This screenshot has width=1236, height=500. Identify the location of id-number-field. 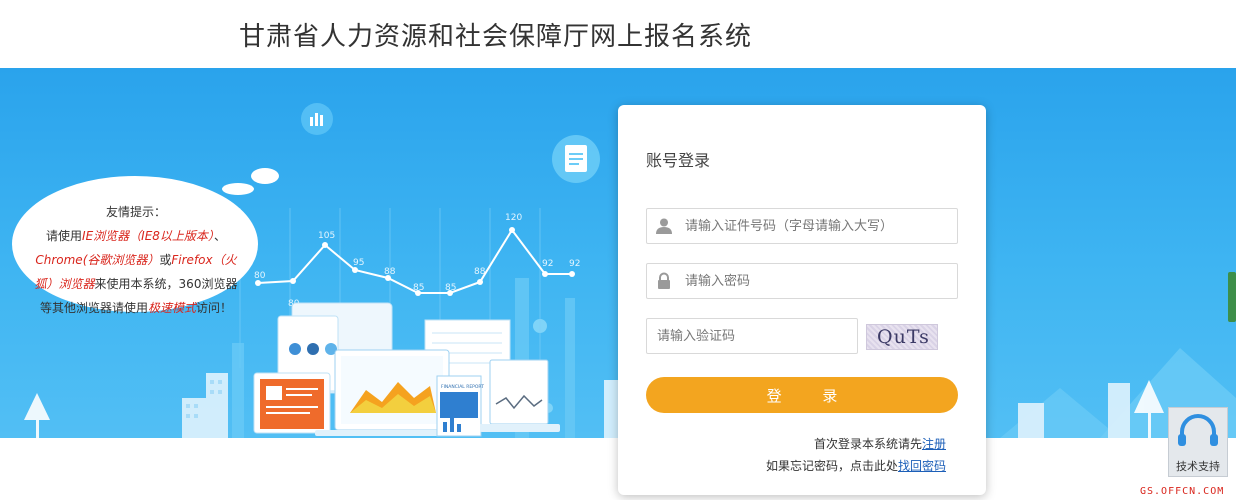
(802, 226).